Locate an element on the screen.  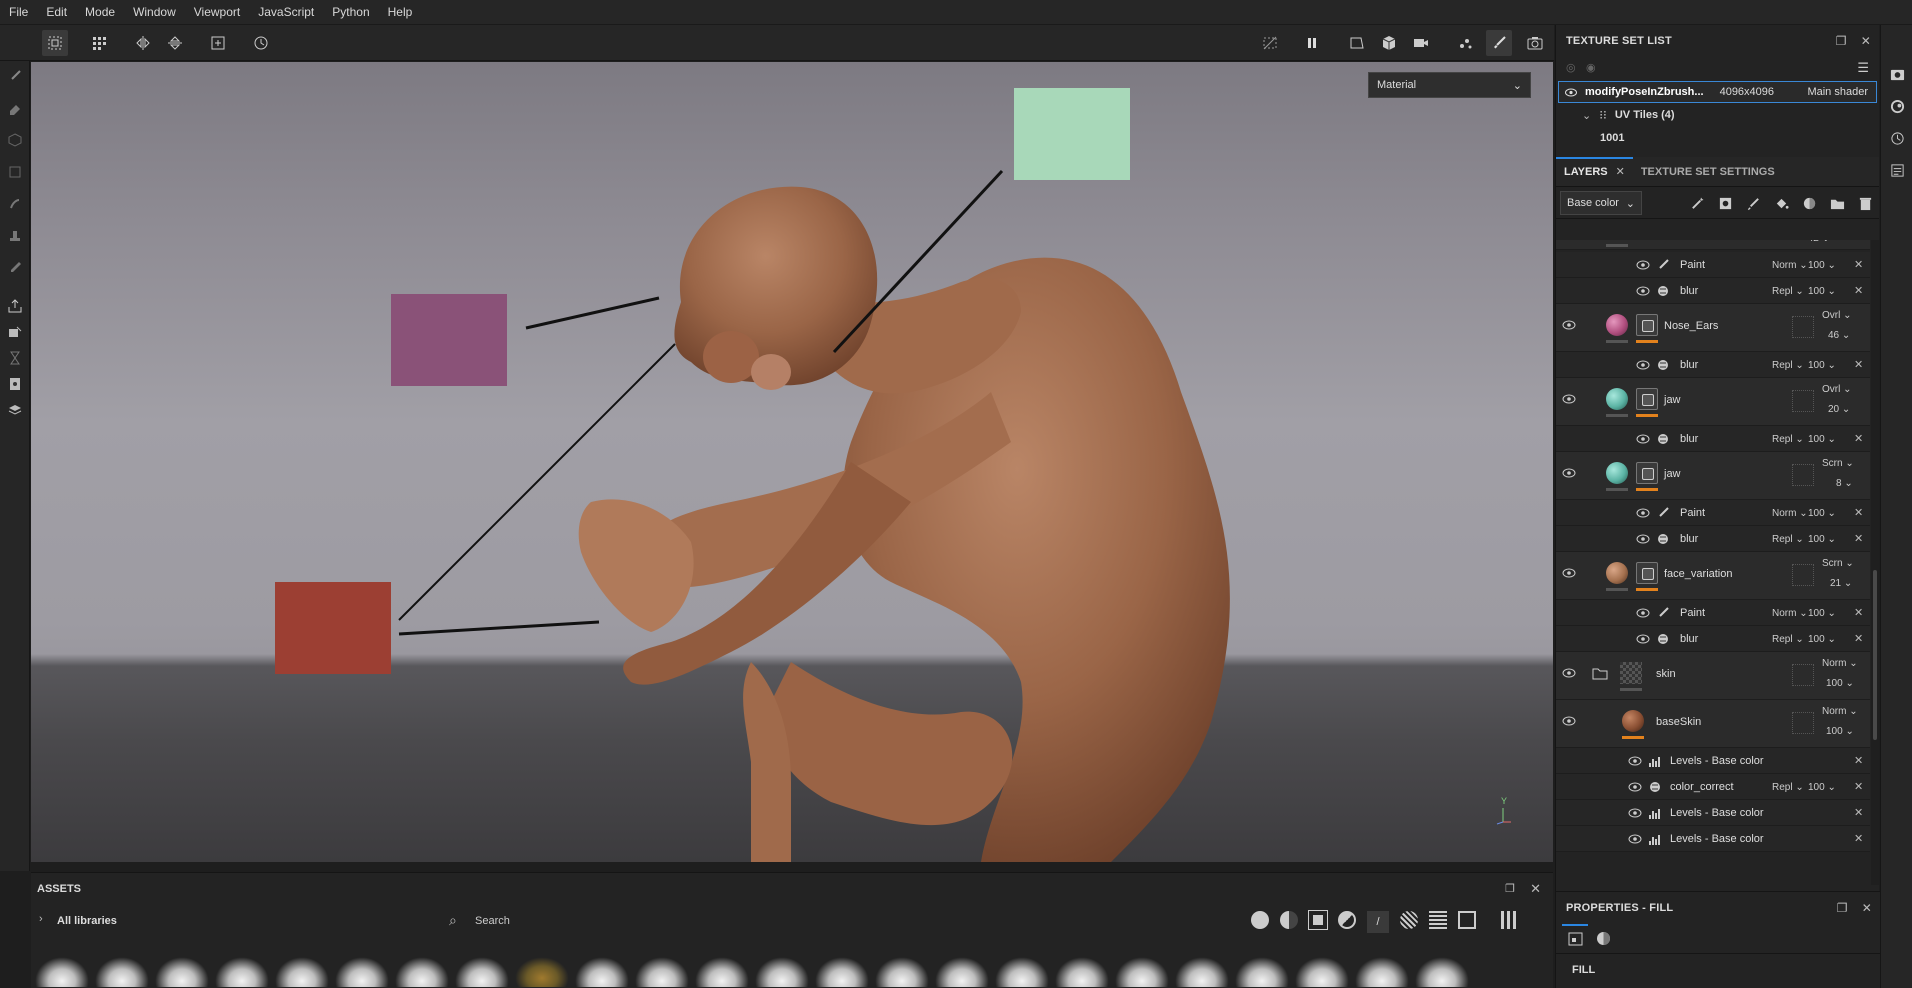
add-mask-button is located at coordinates (1725, 203).